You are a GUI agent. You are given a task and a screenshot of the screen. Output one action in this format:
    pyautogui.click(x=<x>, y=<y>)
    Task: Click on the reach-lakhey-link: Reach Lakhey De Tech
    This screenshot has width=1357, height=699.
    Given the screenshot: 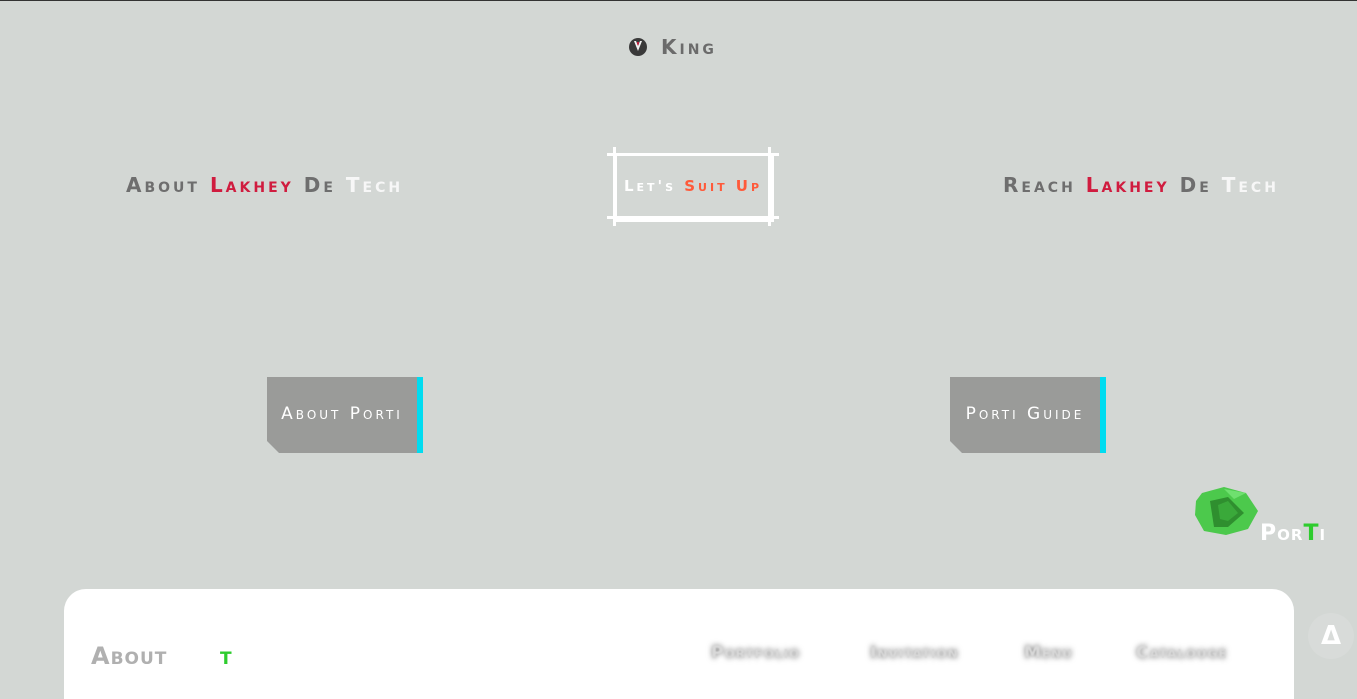 What is the action you would take?
    pyautogui.click(x=1141, y=185)
    